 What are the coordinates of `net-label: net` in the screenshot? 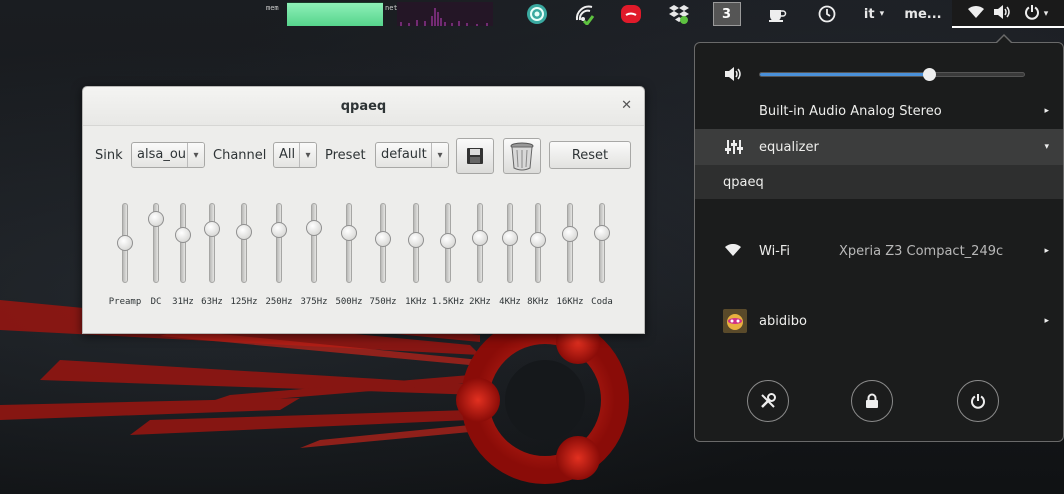 It's located at (391, 8).